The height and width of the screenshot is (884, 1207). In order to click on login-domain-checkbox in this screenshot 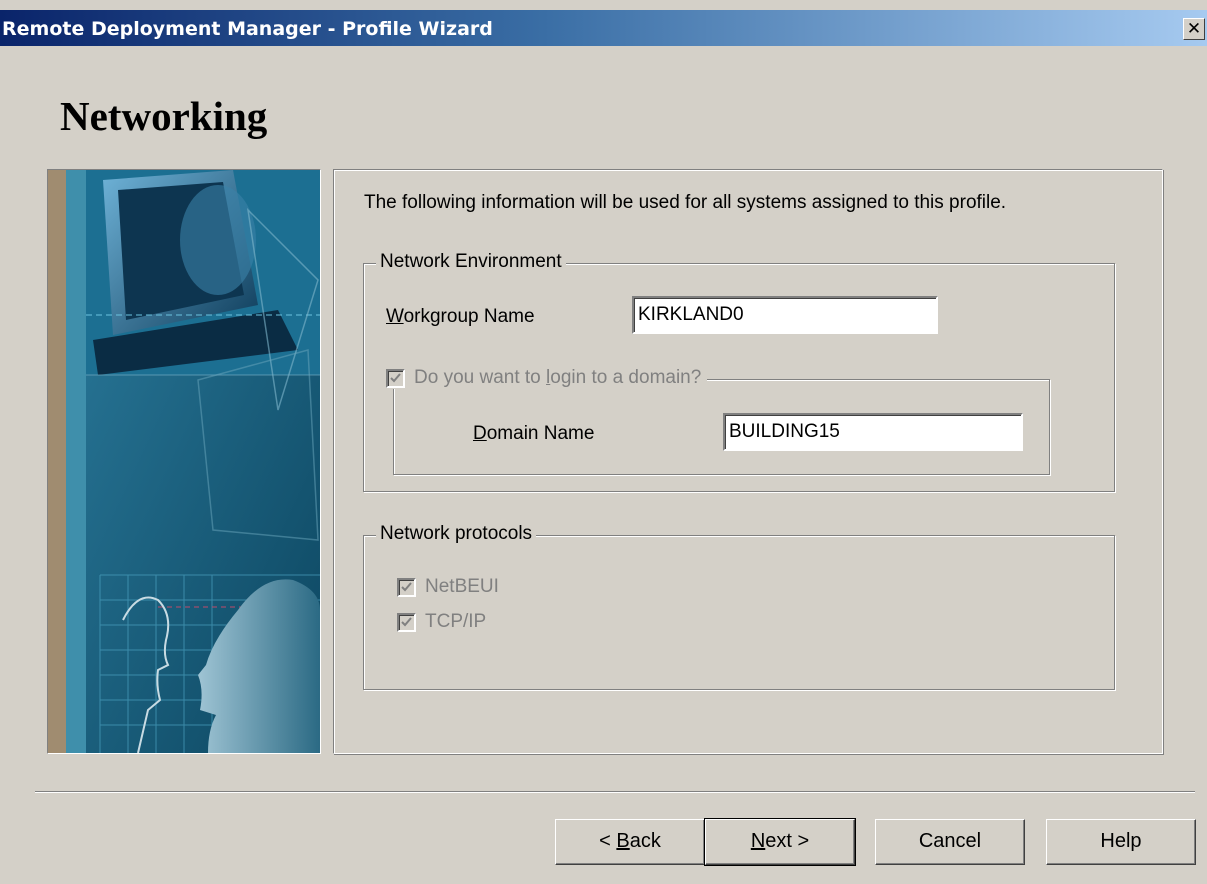, I will do `click(395, 378)`.